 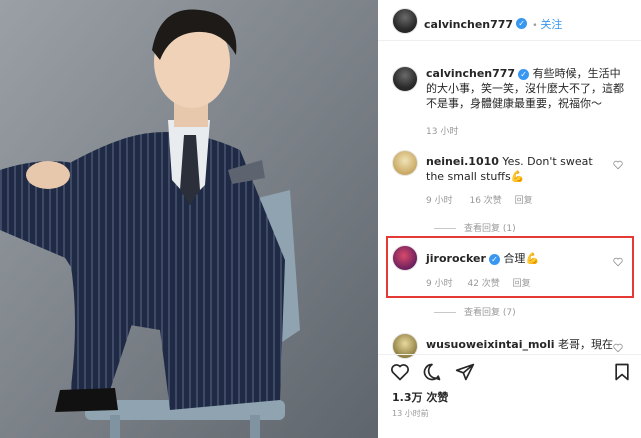 I want to click on comment-2-text: 合理, so click(x=514, y=258).